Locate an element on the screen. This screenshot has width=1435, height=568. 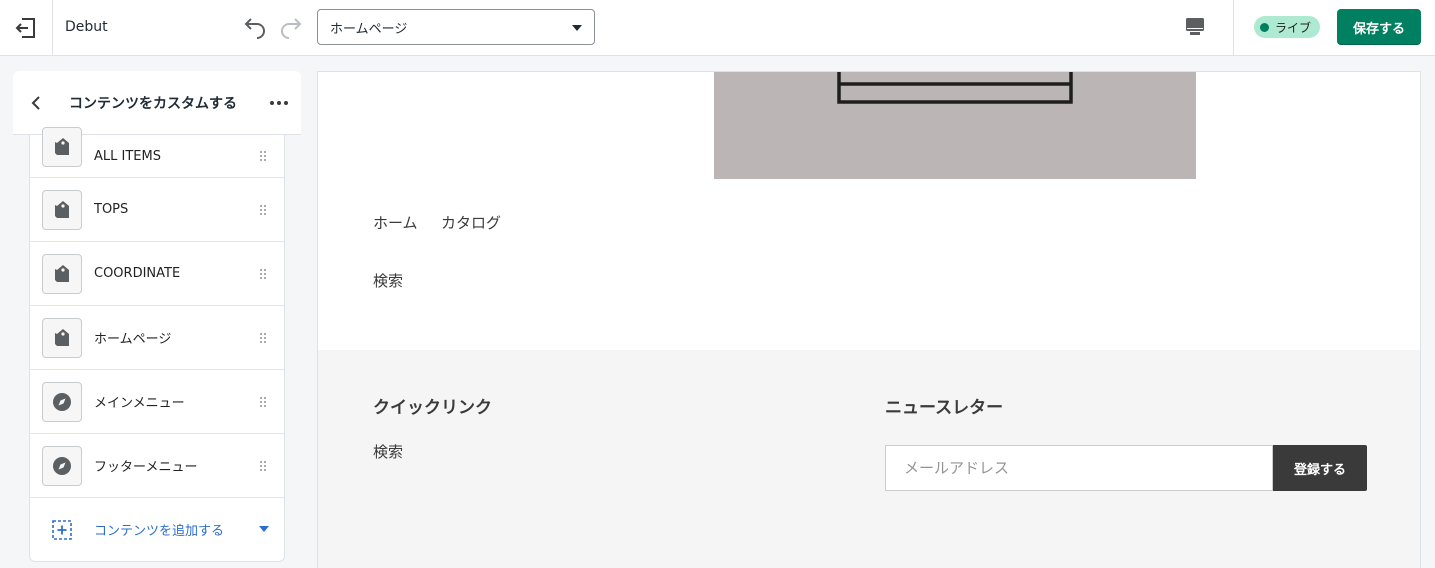
more-actions-button is located at coordinates (279, 103).